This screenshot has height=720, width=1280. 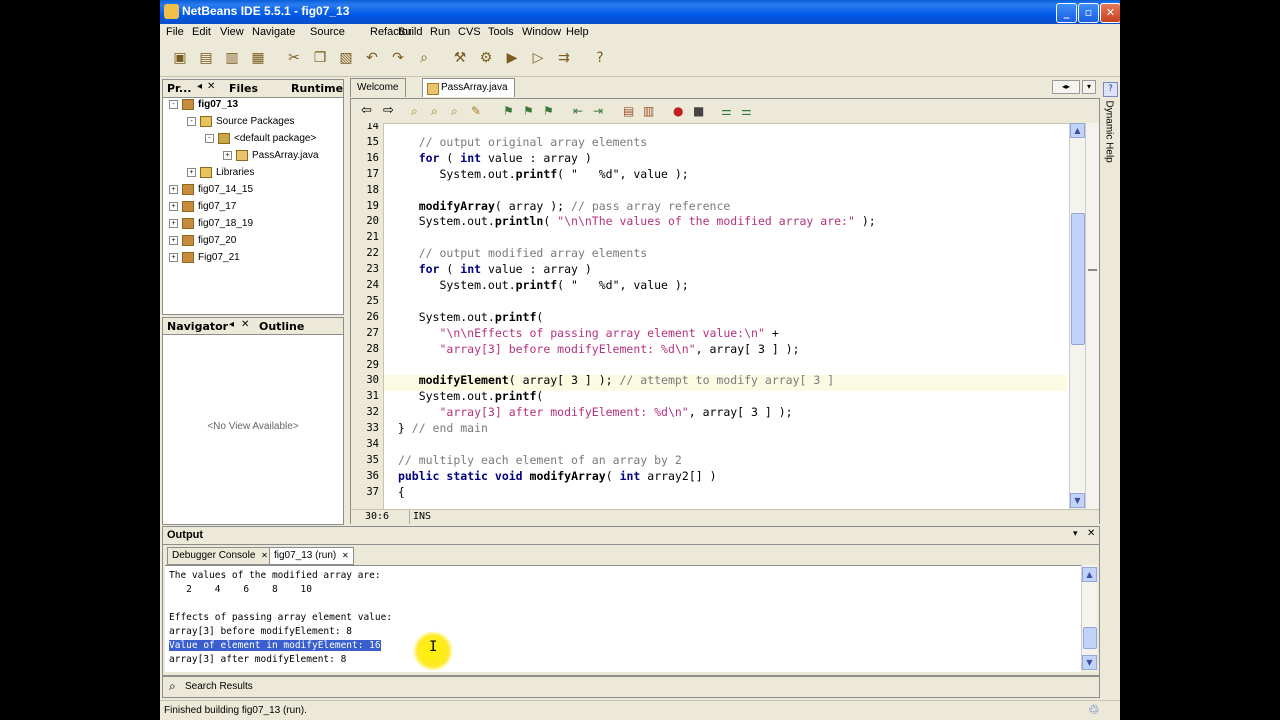 I want to click on menu-file: File, so click(x=175, y=32).